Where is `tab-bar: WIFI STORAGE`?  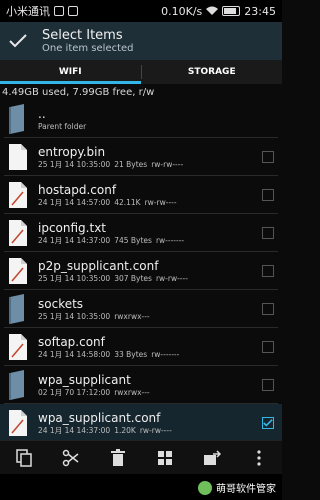 tab-bar: WIFI STORAGE is located at coordinates (141, 72).